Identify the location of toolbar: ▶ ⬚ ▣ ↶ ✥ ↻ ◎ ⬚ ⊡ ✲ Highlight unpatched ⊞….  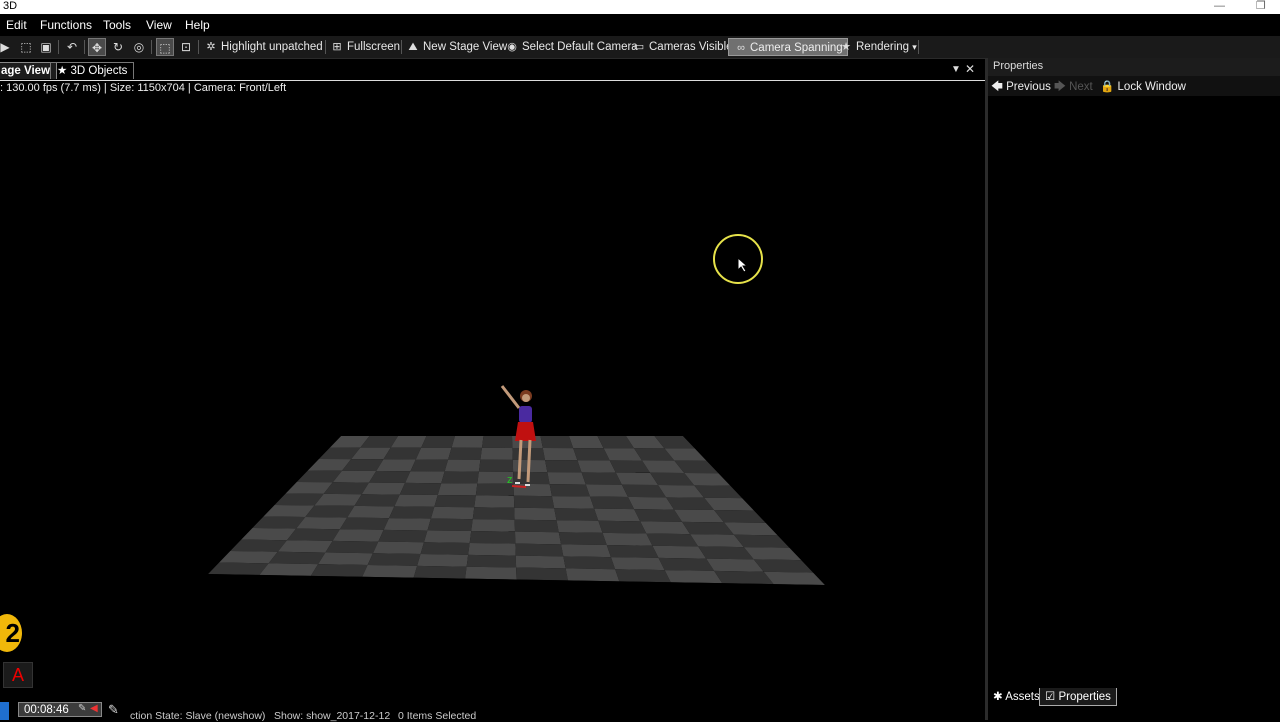
(640, 47).